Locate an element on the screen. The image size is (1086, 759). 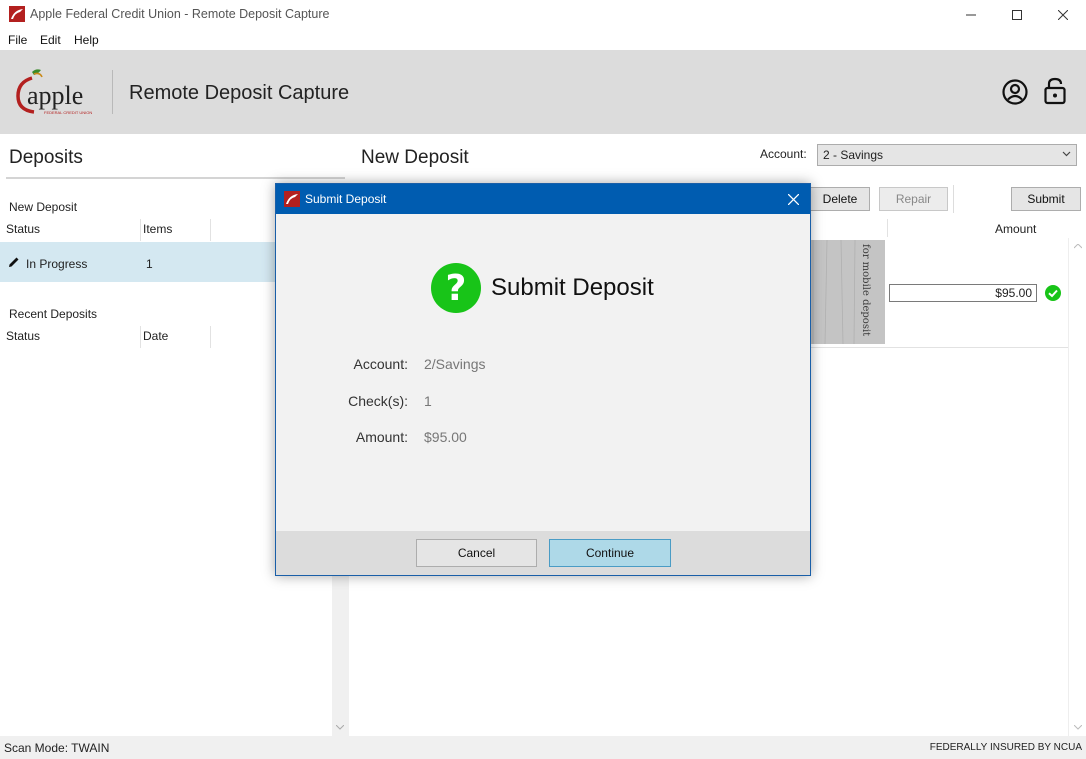
ncua-notice: FEDERALLY INSURED BY NCUA is located at coordinates (1005, 747).